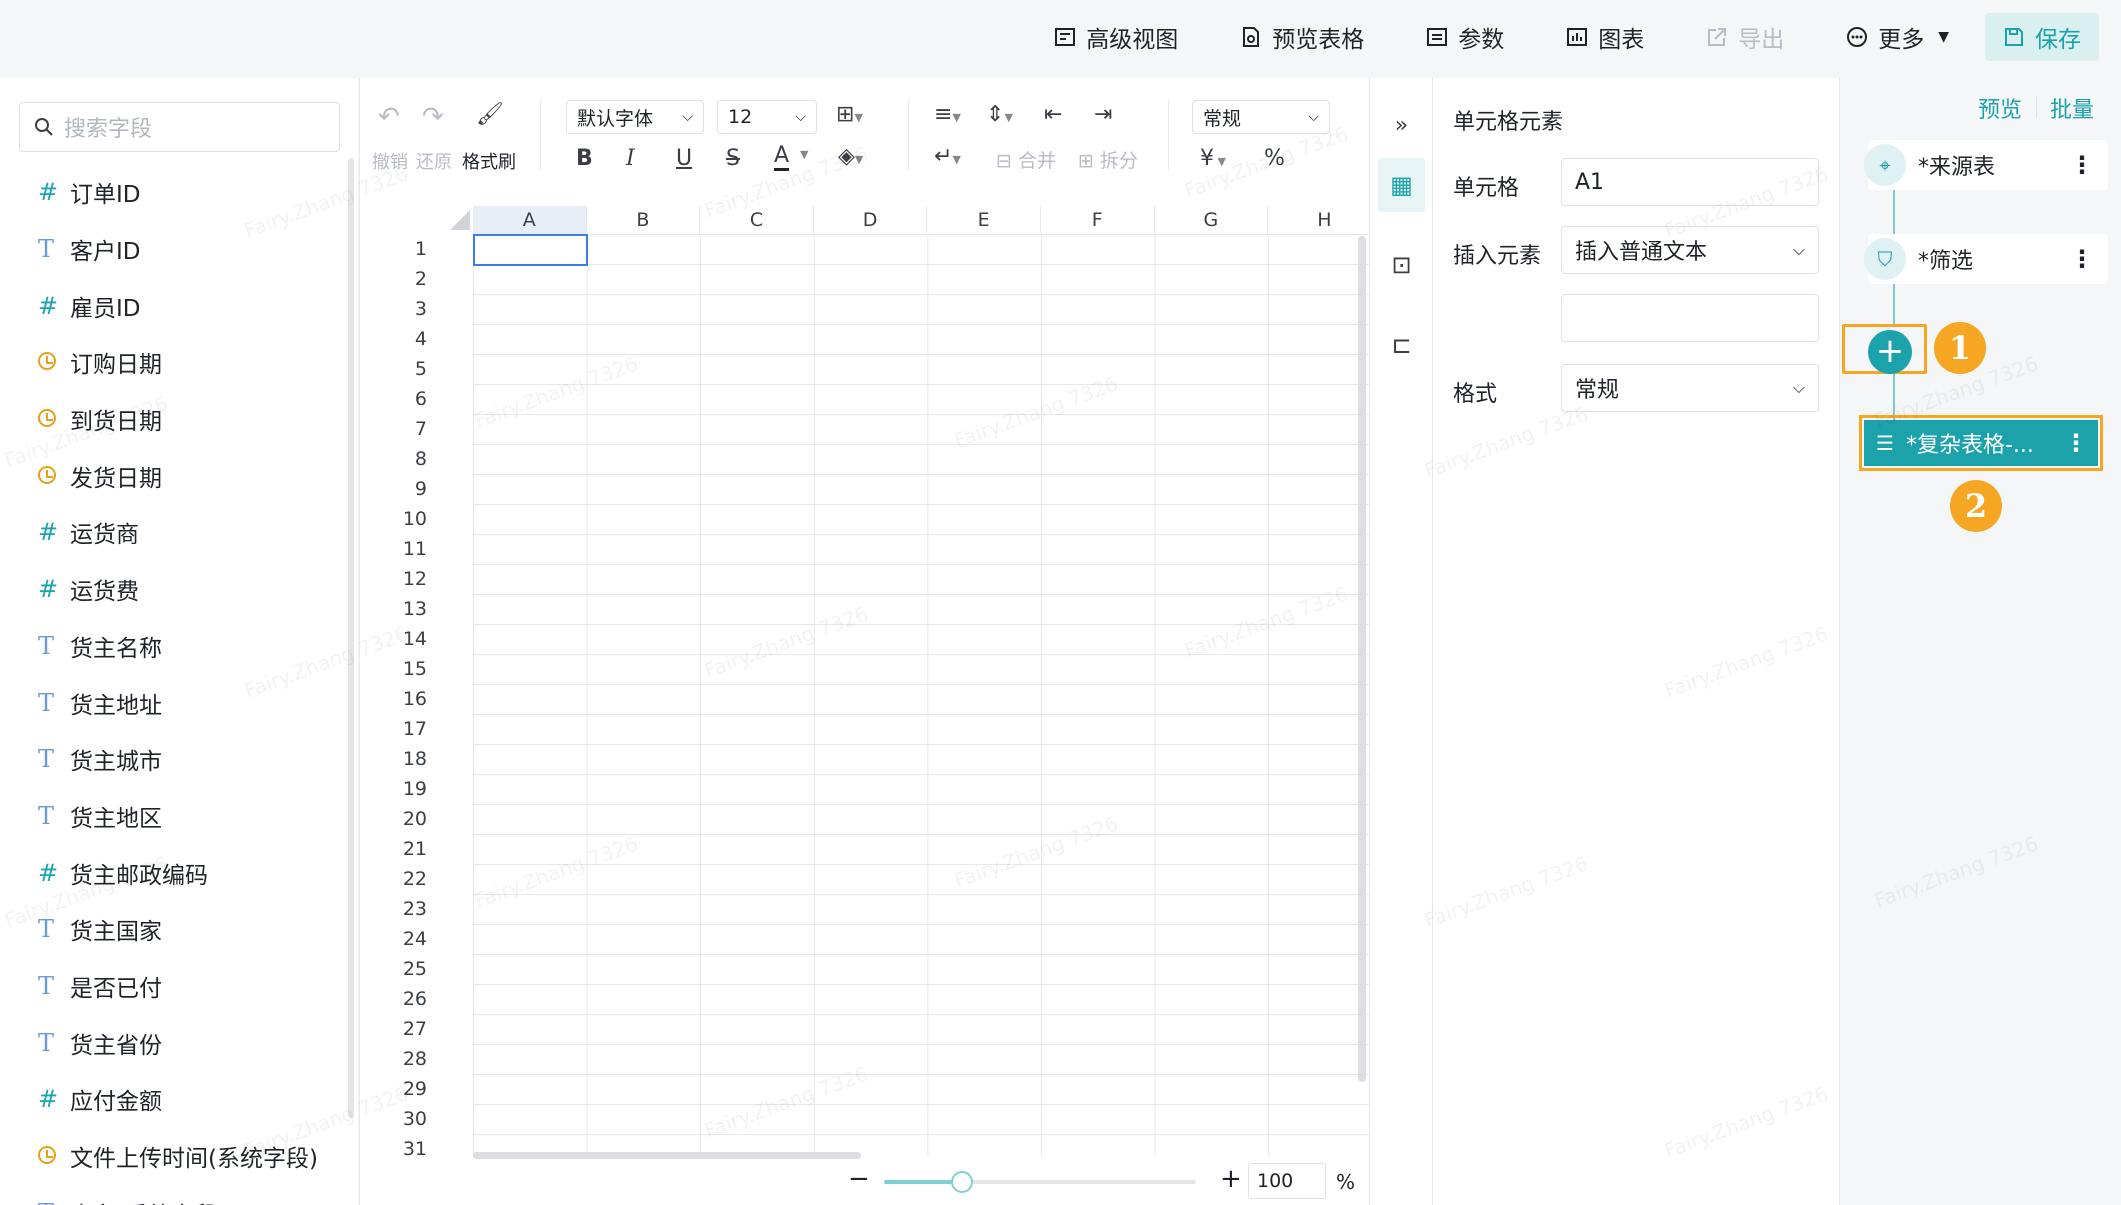 The image size is (2121, 1205). I want to click on column-header: C, so click(757, 220).